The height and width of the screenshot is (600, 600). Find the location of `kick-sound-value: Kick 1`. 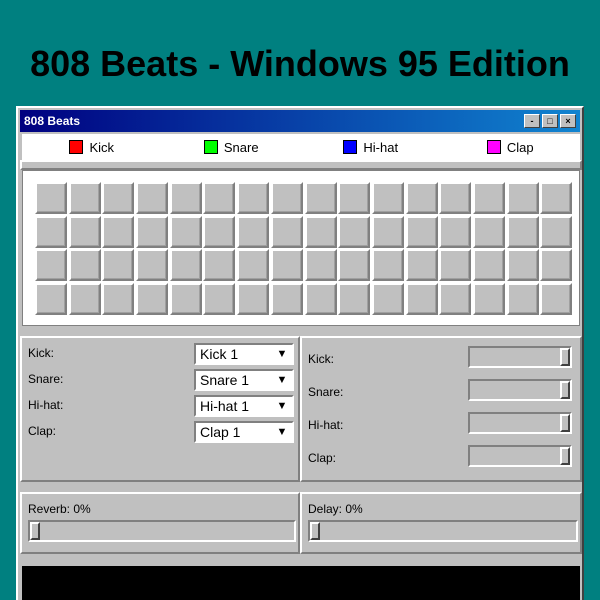

kick-sound-value: Kick 1 is located at coordinates (219, 354).